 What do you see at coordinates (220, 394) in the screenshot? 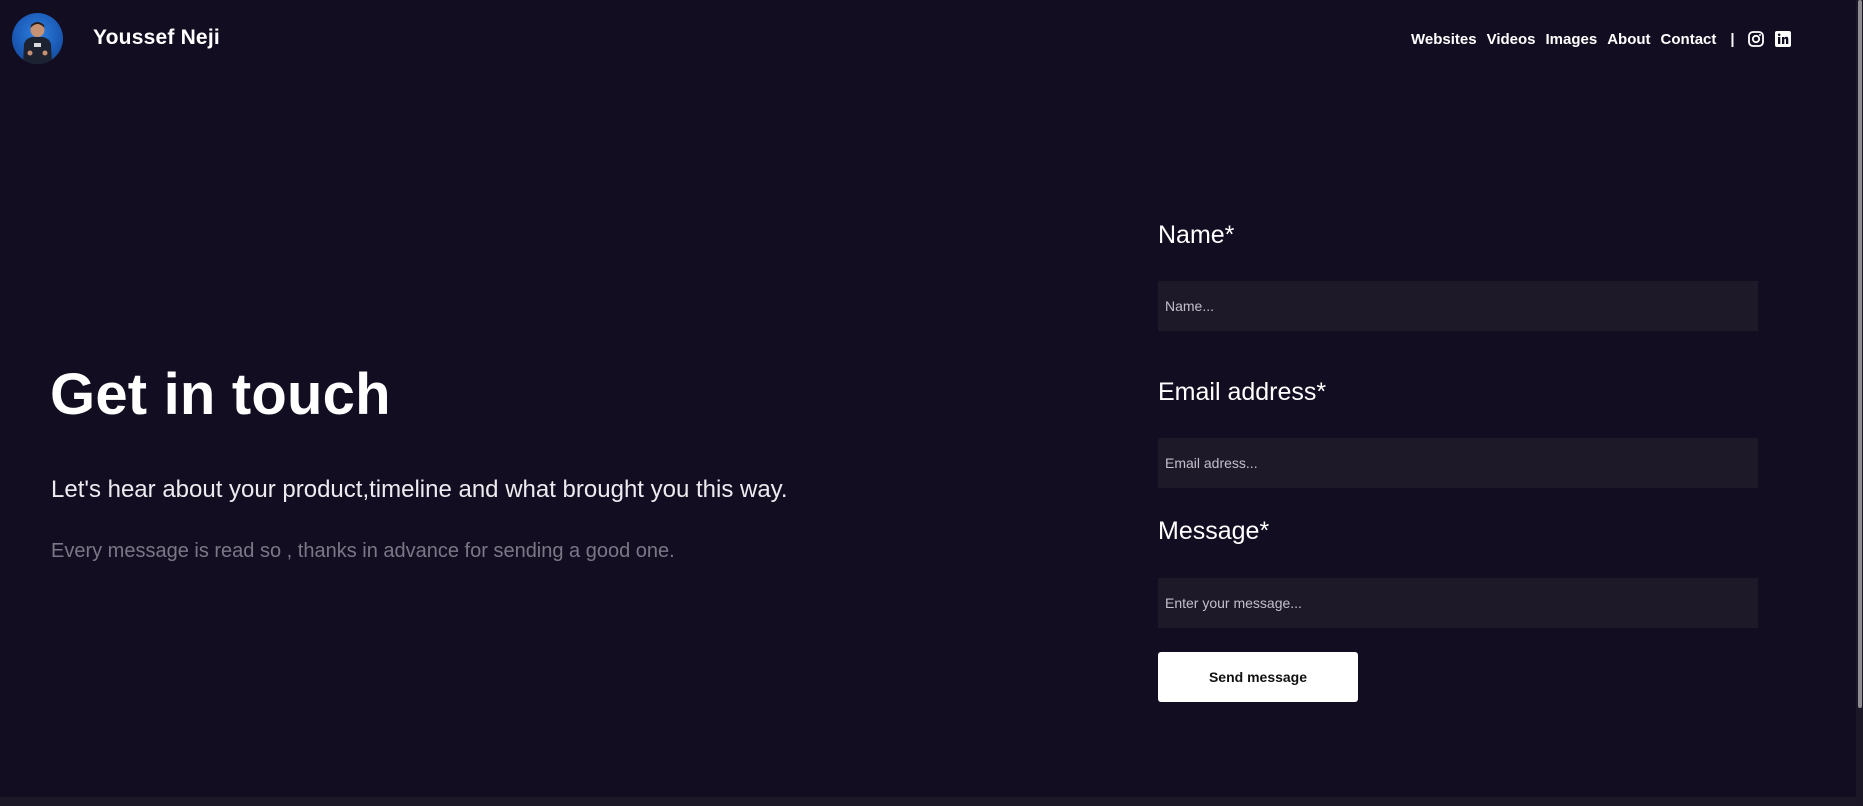
I see `page-title: Get in touch` at bounding box center [220, 394].